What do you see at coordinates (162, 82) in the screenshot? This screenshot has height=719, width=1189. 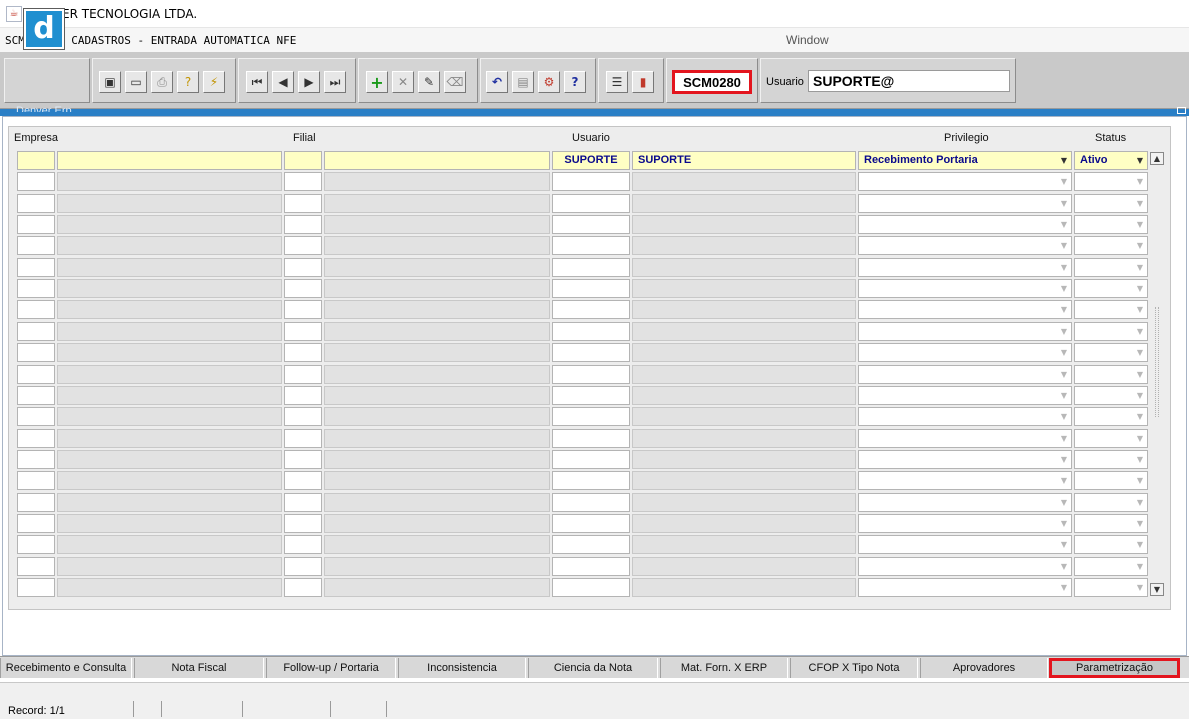 I see `print-icon: ⎙` at bounding box center [162, 82].